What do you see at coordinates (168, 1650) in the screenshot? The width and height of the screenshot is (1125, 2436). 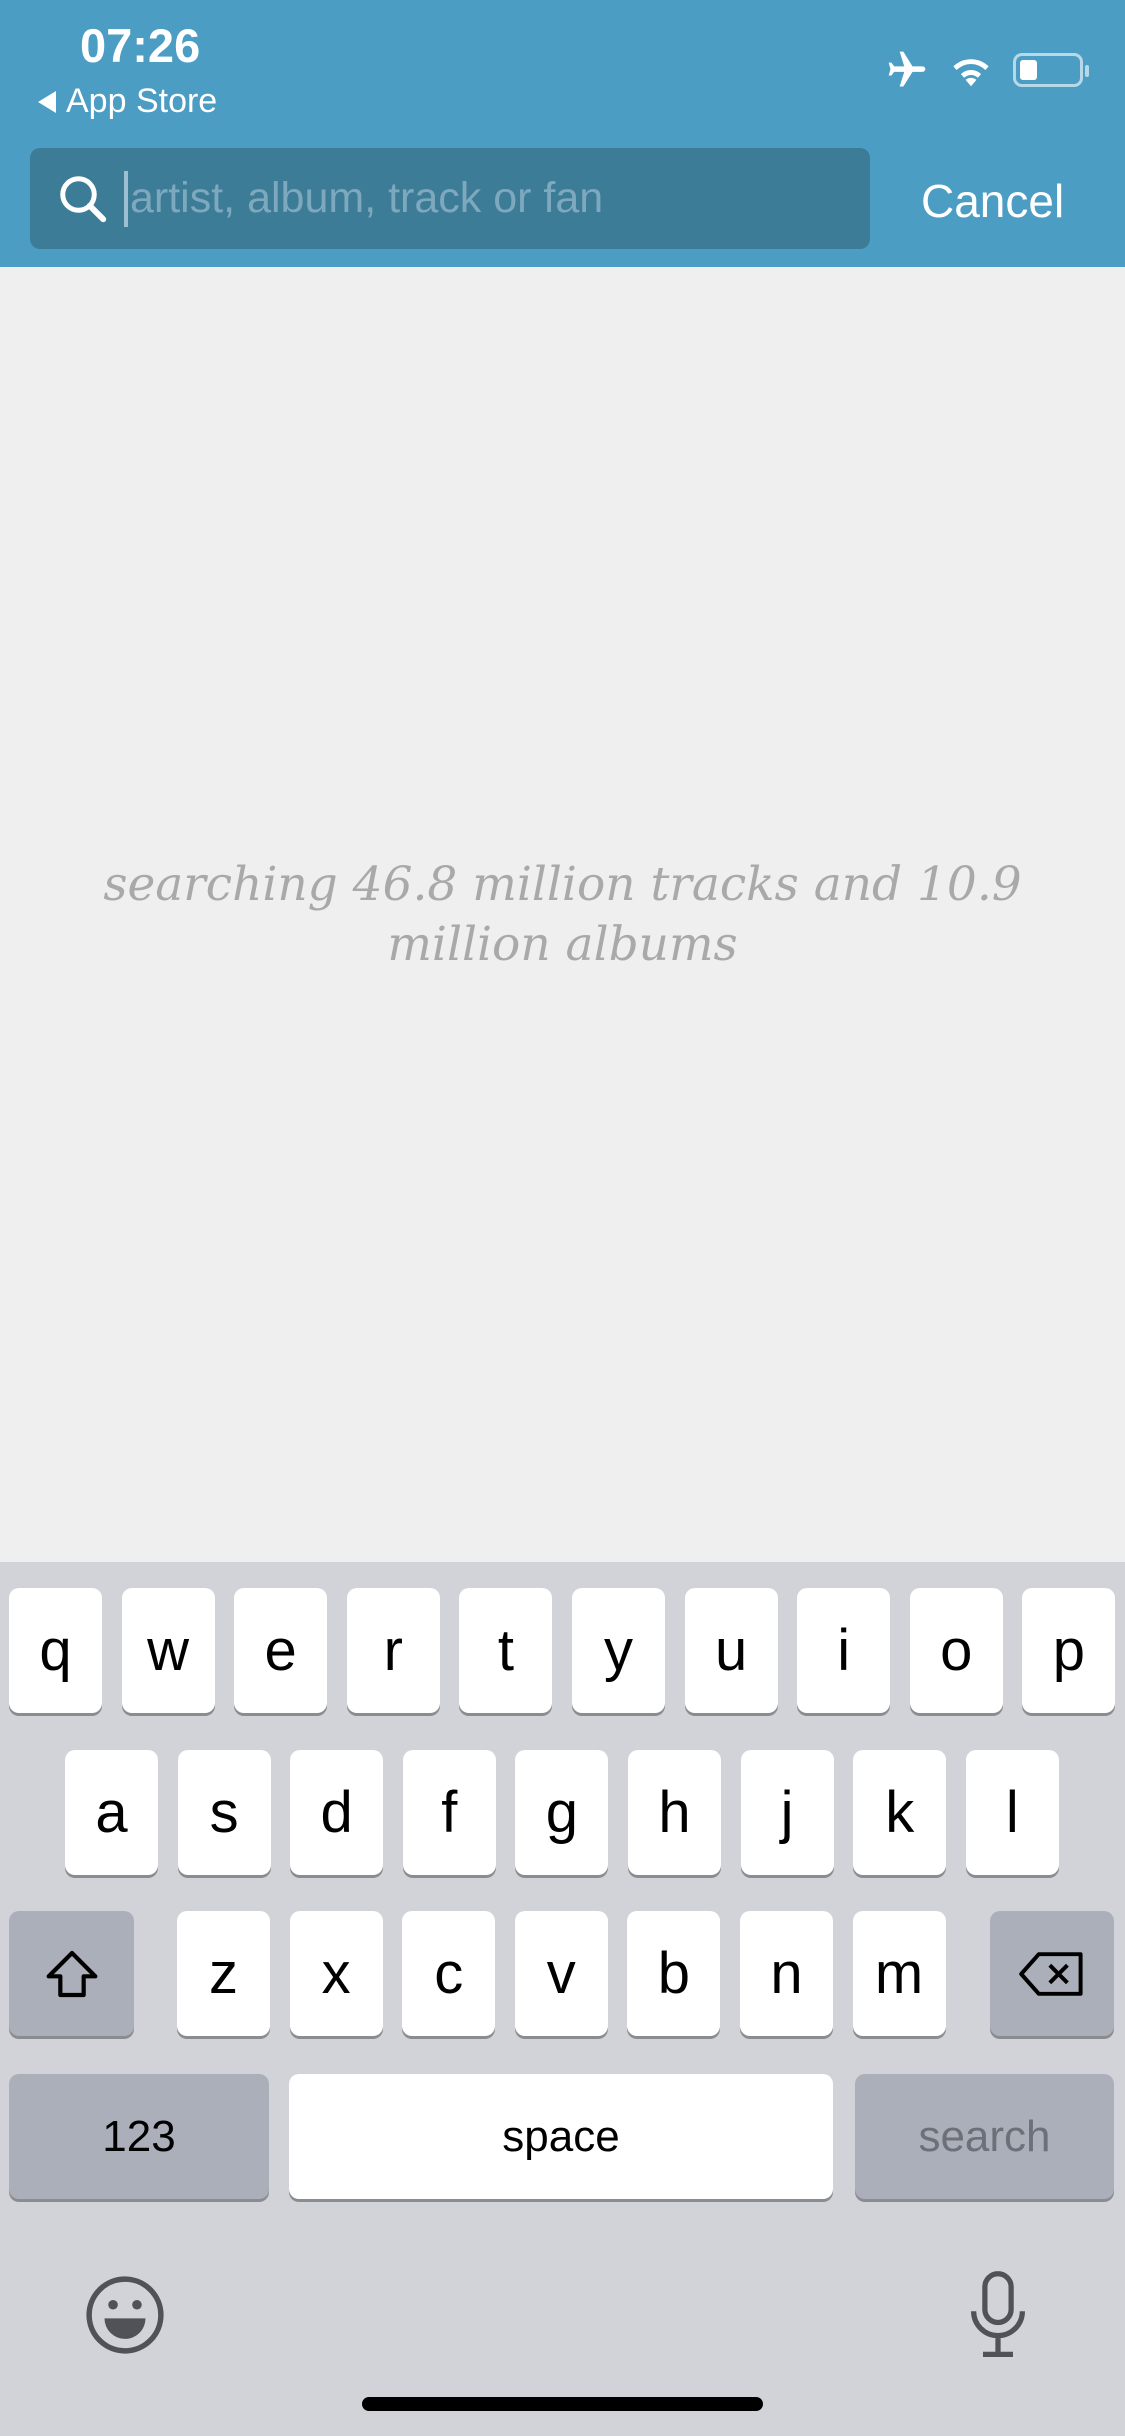 I see `key-w: w` at bounding box center [168, 1650].